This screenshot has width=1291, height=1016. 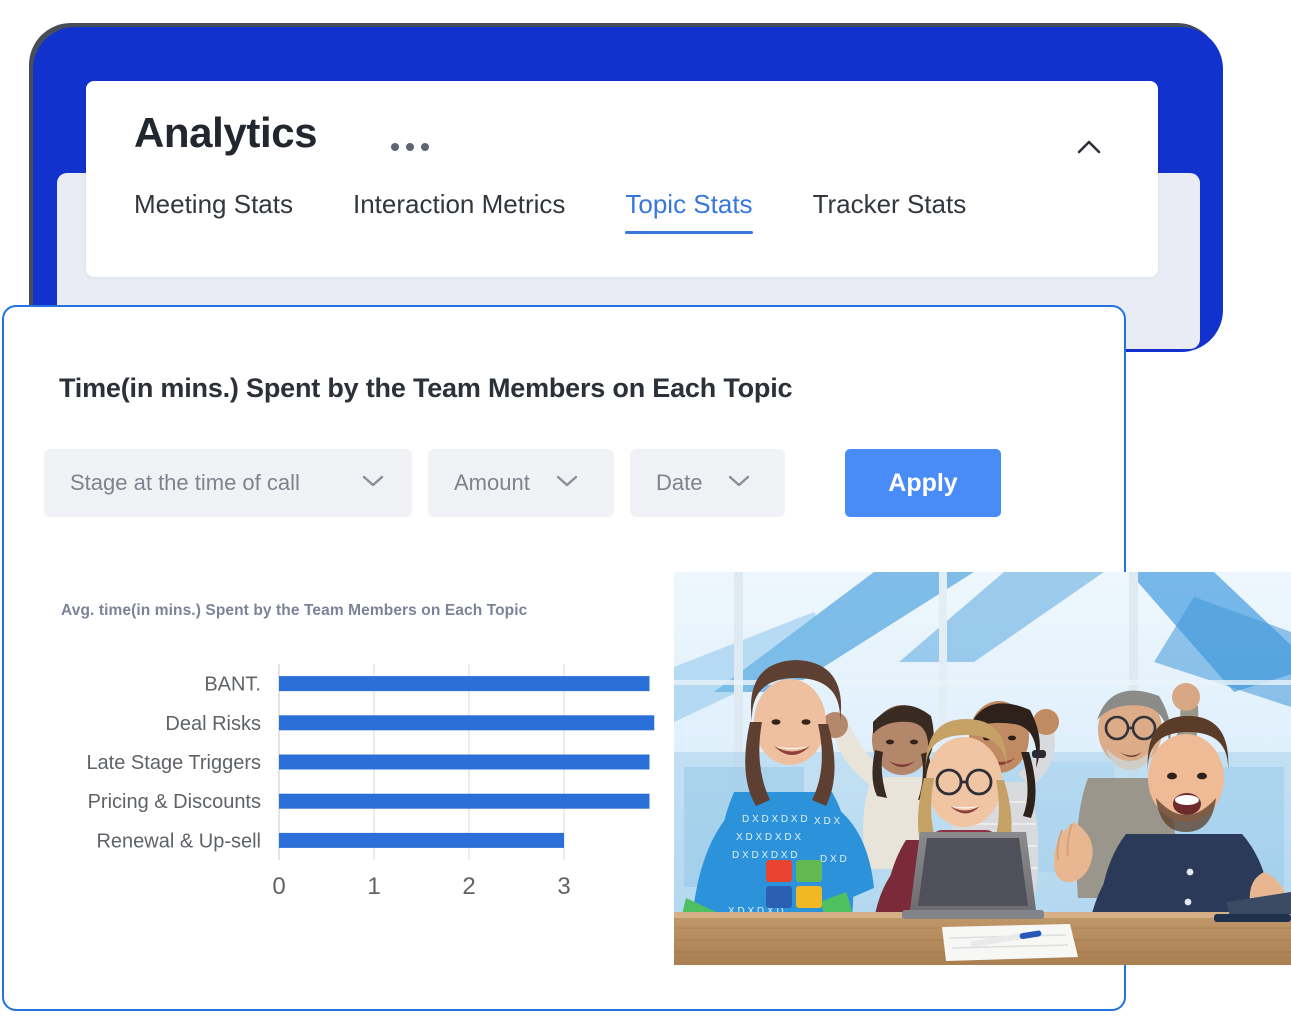 What do you see at coordinates (768, 837) in the screenshot?
I see `svg-text: X D X D X D X` at bounding box center [768, 837].